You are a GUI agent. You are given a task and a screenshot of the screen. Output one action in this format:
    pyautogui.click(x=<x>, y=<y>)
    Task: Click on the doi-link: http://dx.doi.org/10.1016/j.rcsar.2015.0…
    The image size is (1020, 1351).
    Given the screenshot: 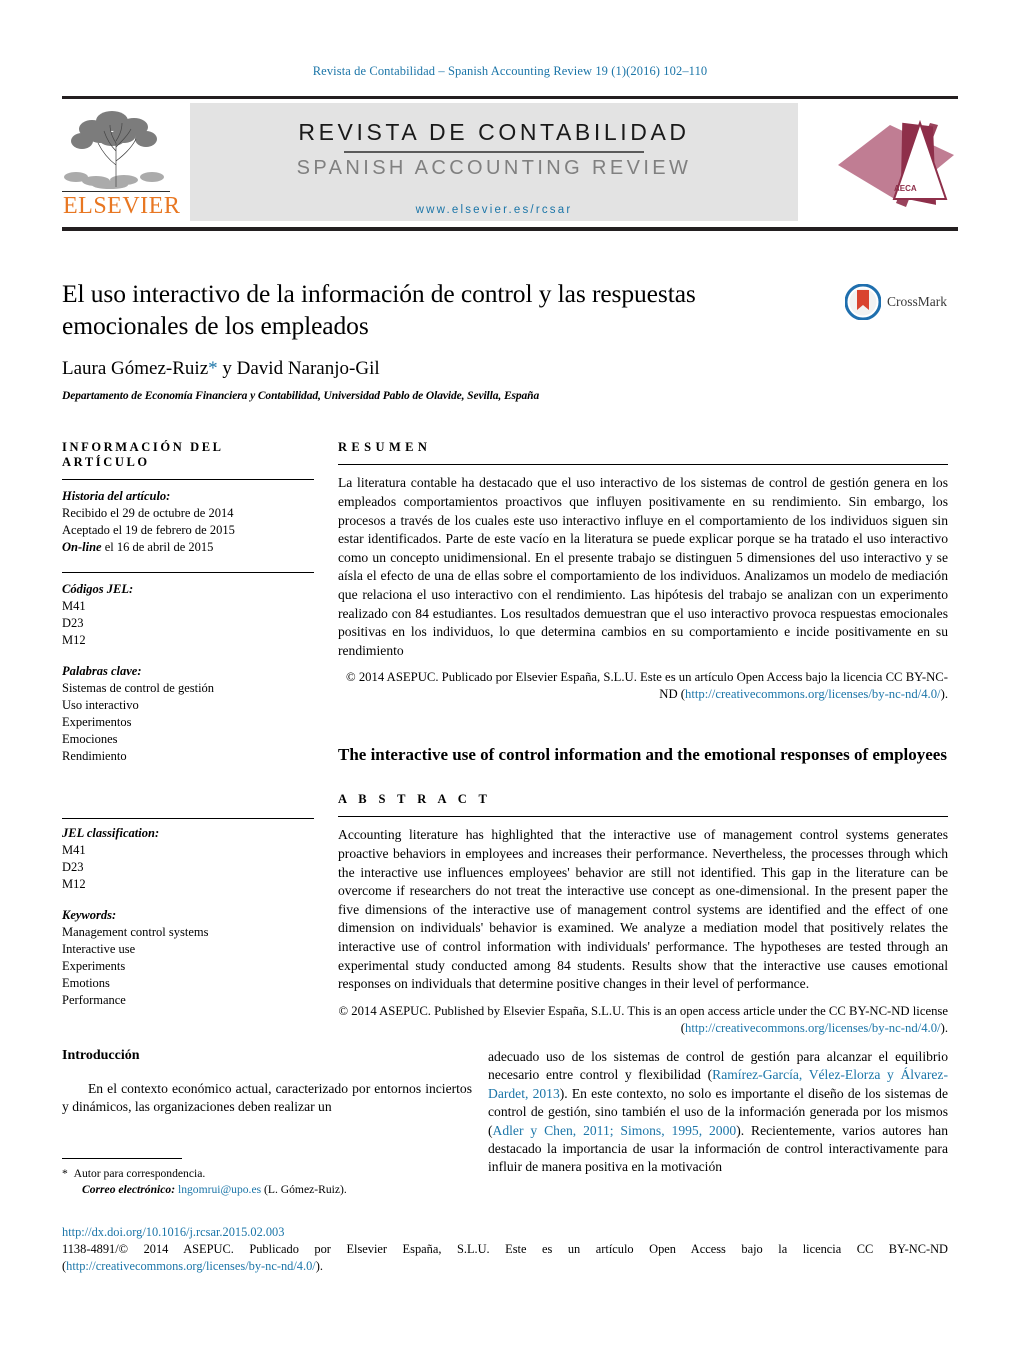 What is the action you would take?
    pyautogui.click(x=505, y=1232)
    